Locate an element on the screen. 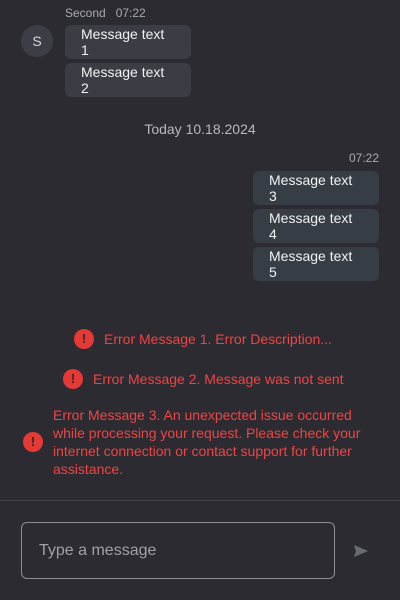 The height and width of the screenshot is (600, 400). date-separator: Today 10.18.2024 is located at coordinates (200, 129).